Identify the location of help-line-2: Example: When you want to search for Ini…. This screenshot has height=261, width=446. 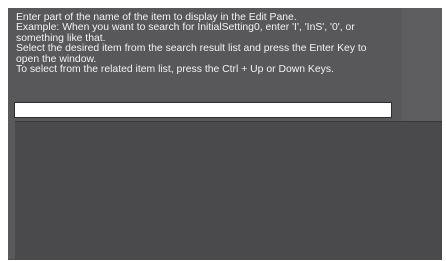
(185, 33).